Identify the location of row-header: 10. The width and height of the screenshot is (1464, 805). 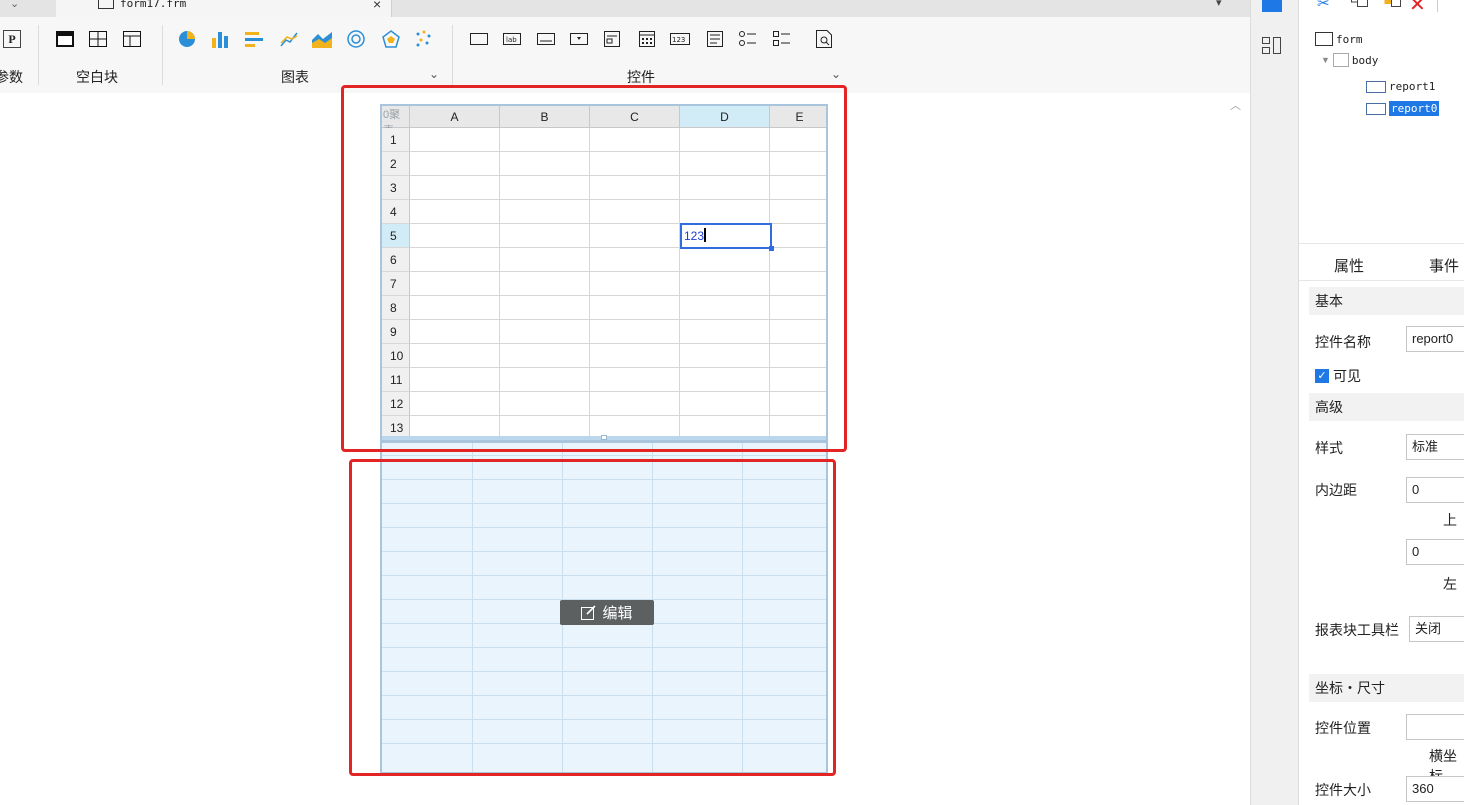
(396, 356).